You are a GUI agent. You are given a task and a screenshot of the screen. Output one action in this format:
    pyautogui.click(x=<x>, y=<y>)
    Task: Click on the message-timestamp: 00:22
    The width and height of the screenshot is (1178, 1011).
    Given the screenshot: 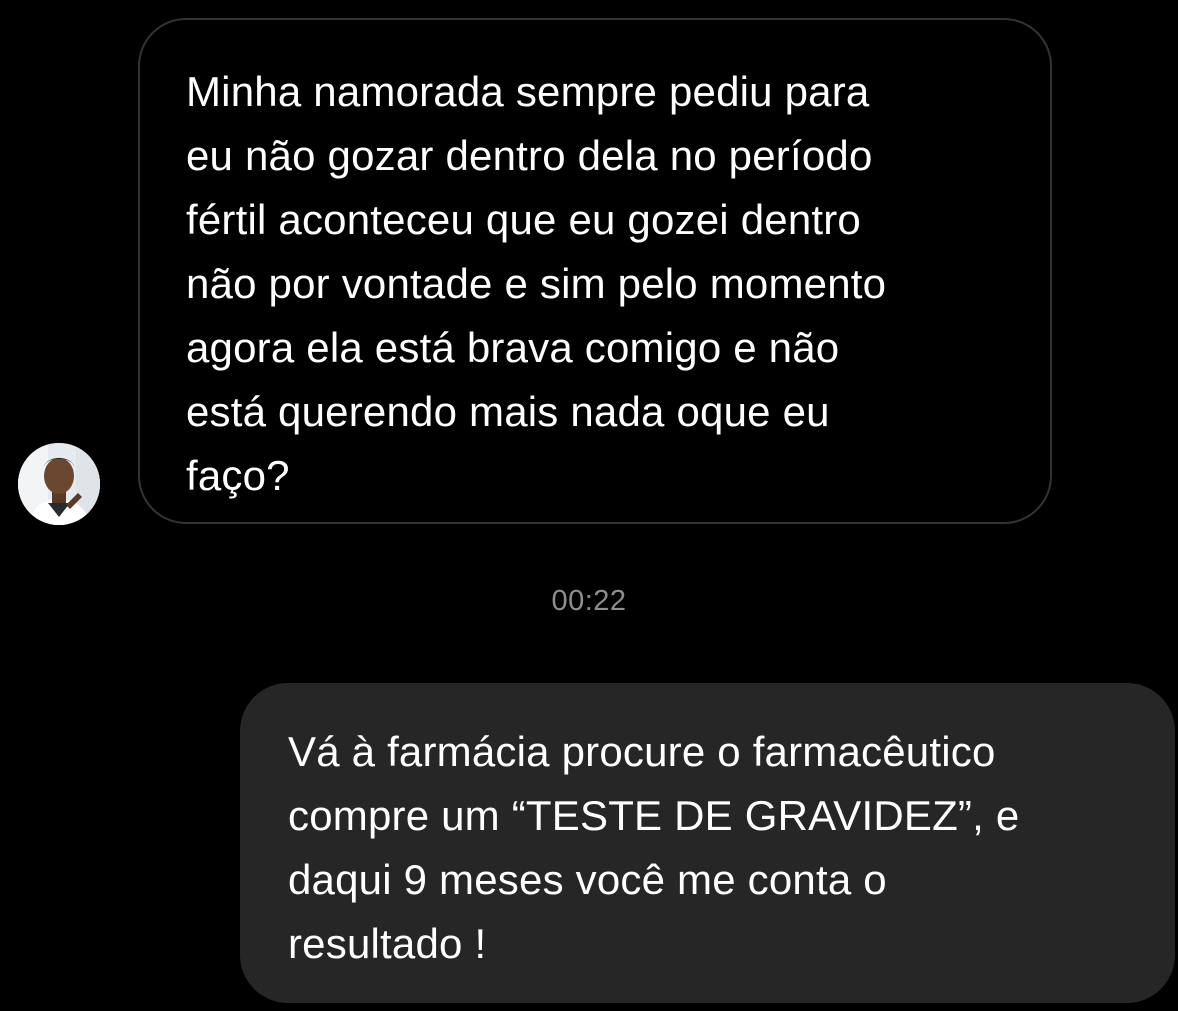 What is the action you would take?
    pyautogui.click(x=589, y=601)
    